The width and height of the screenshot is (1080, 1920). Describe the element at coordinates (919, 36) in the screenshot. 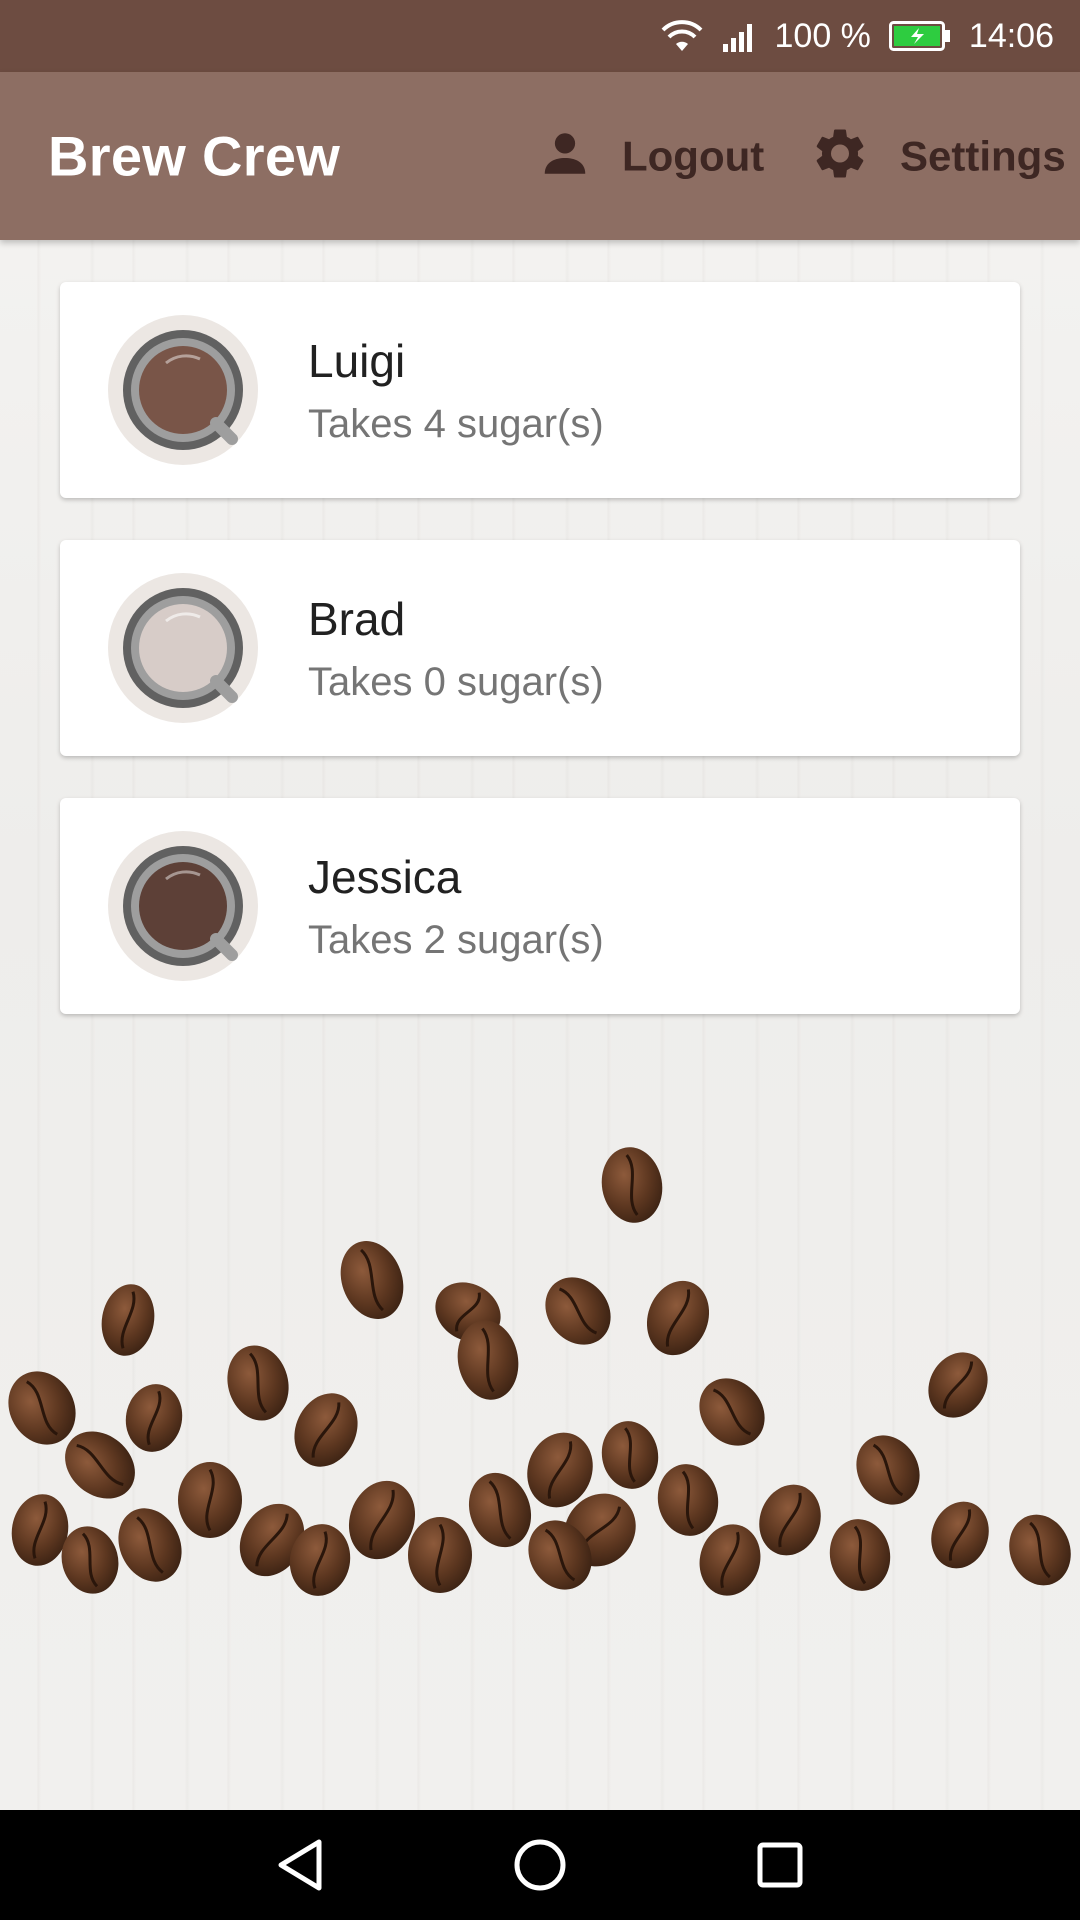

I see `battery-charging-icon` at that location.